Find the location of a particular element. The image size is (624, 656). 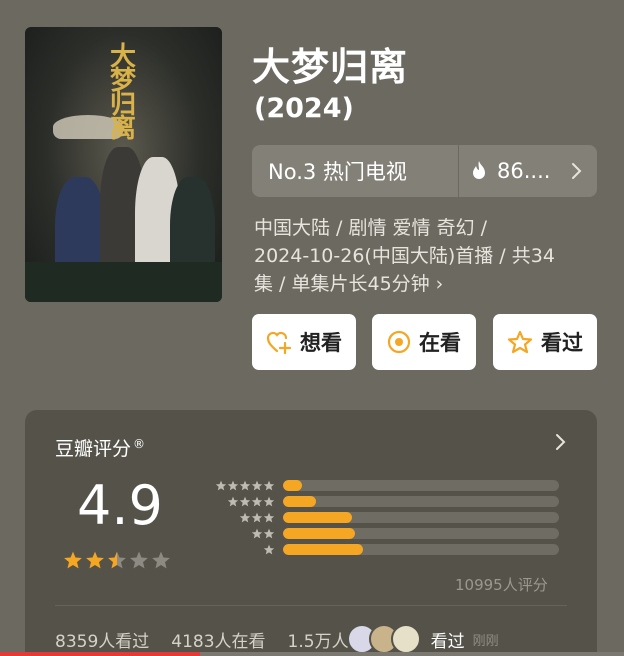

rating-count: 10995人评分 is located at coordinates (501, 585).